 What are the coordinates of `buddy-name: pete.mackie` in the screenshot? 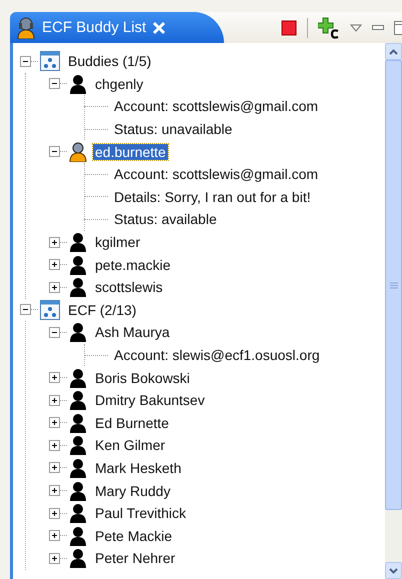 It's located at (132, 264).